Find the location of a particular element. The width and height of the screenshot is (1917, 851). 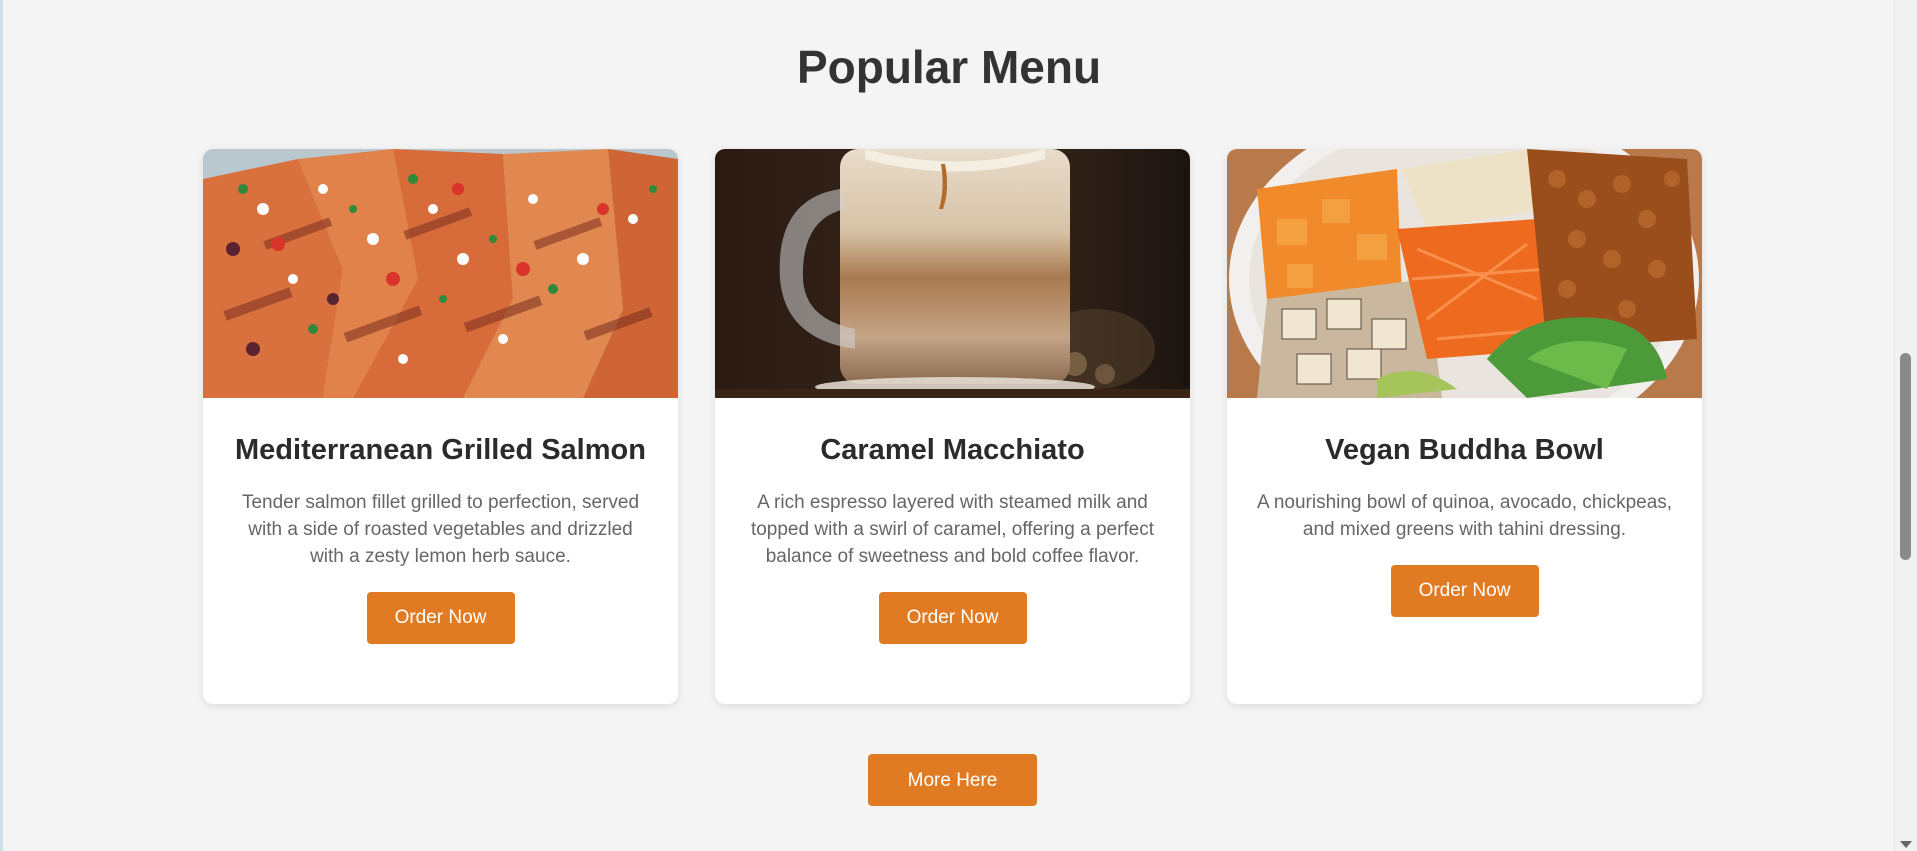

vertical-scrollbar is located at coordinates (1905, 425).